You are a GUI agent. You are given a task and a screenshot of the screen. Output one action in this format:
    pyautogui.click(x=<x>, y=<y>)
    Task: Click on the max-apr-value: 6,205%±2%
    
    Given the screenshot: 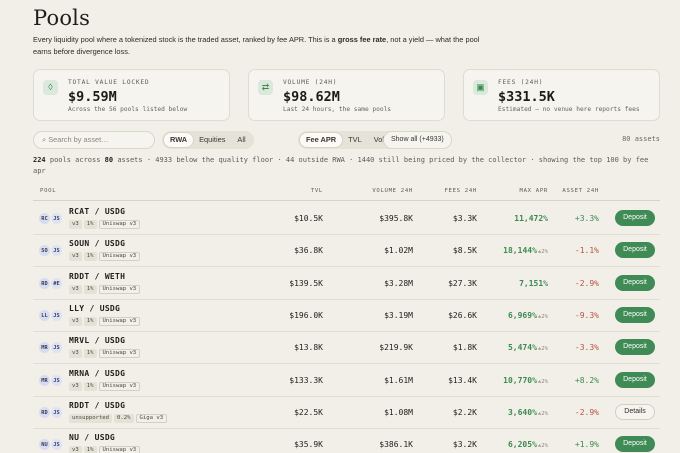 What is the action you would take?
    pyautogui.click(x=528, y=444)
    